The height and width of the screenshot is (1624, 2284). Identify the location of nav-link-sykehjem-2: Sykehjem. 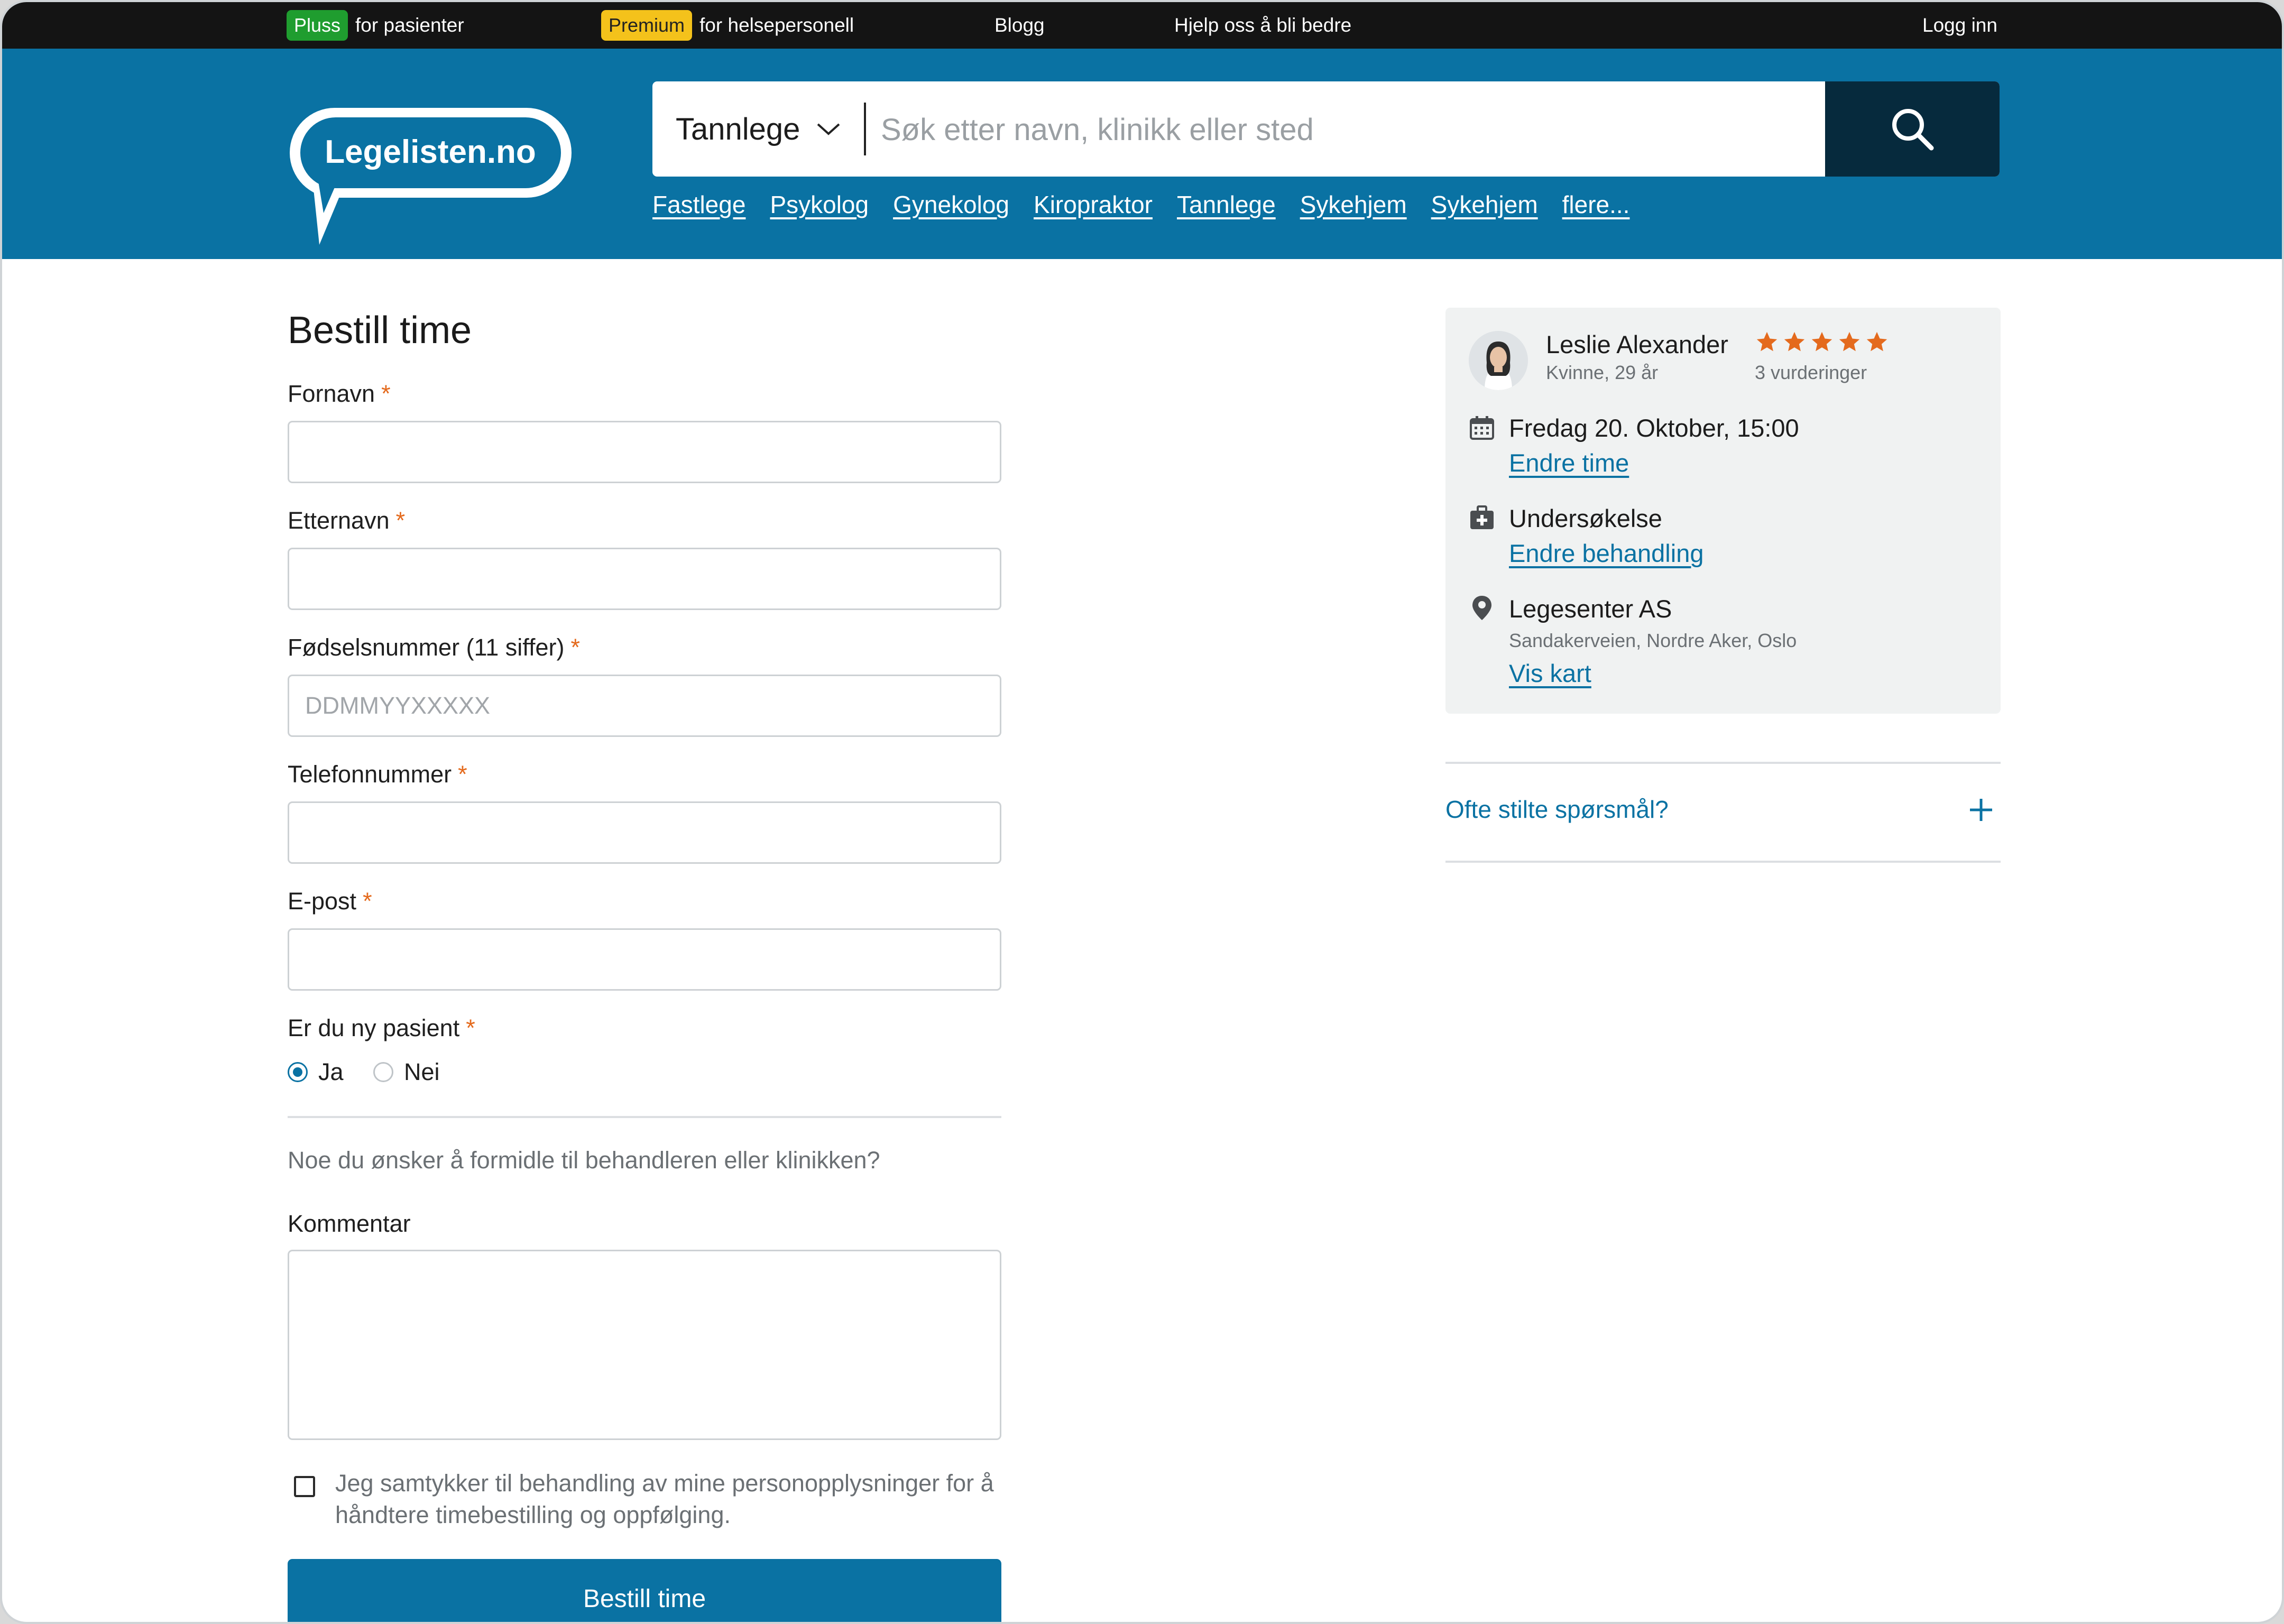
(1484, 208).